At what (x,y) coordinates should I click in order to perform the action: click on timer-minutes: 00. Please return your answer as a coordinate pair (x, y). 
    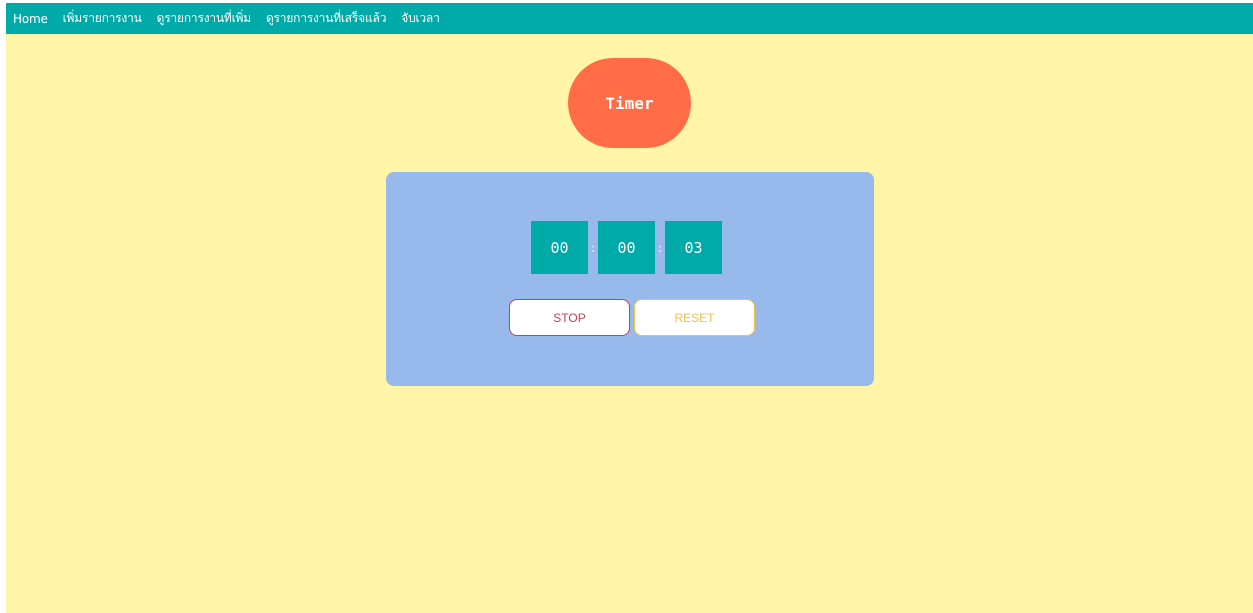
    Looking at the image, I should click on (626, 247).